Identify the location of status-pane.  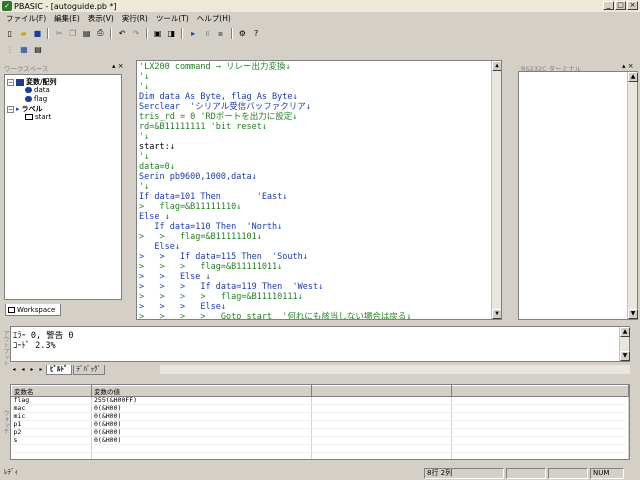
(568, 473).